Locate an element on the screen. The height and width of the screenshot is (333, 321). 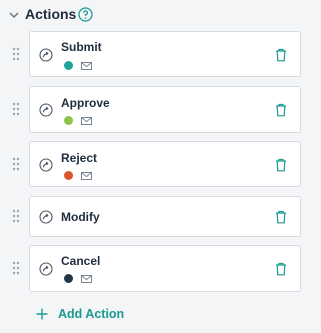
action-name: Cancel is located at coordinates (81, 261).